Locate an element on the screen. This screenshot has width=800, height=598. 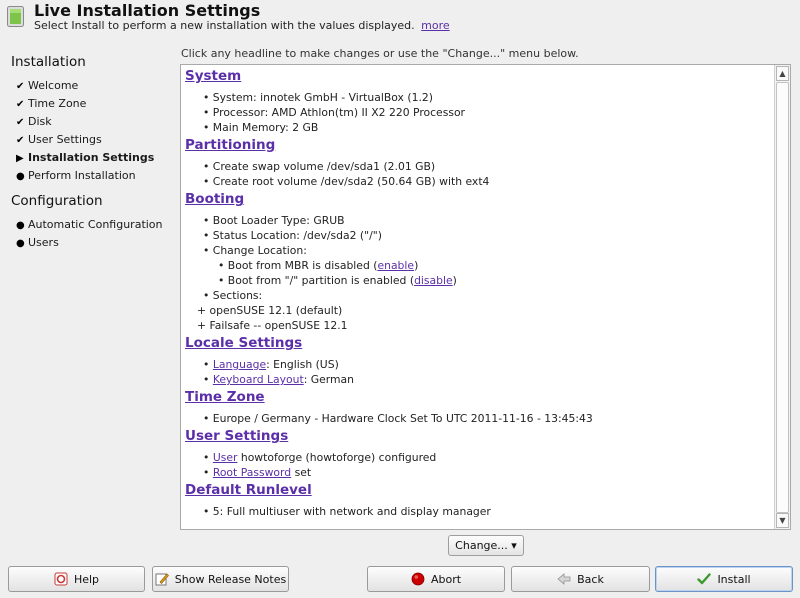
chevron-down-icon: ▾ is located at coordinates (514, 545).